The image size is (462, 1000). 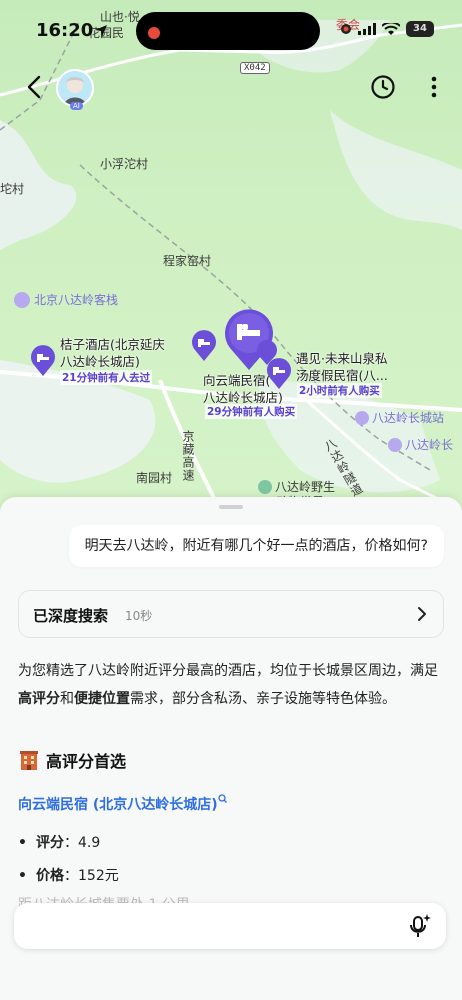 What do you see at coordinates (408, 418) in the screenshot?
I see `station-label: 八达岭长城站` at bounding box center [408, 418].